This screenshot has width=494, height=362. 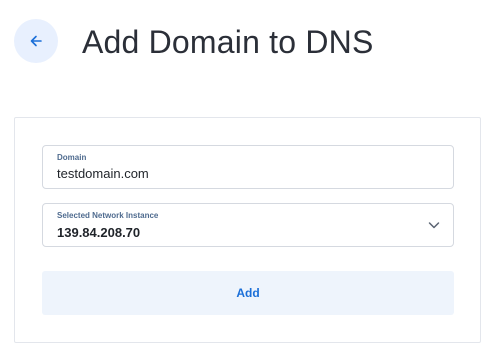 What do you see at coordinates (228, 42) in the screenshot?
I see `page-title: Add Domain to DNS` at bounding box center [228, 42].